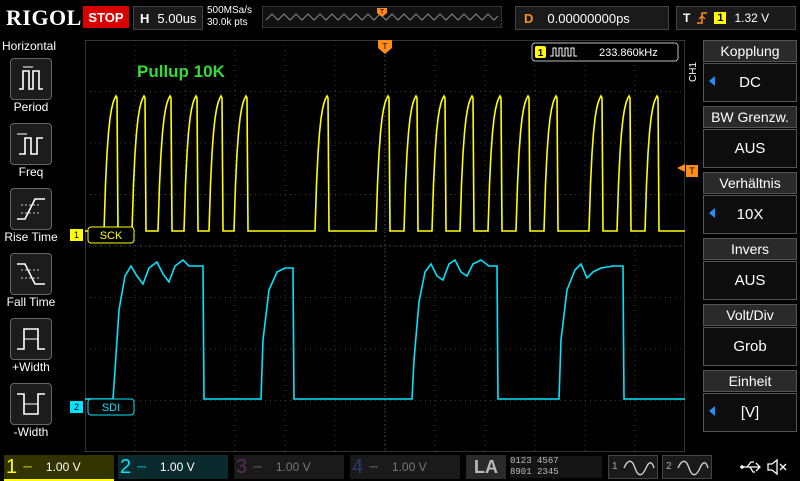  What do you see at coordinates (29, 46) in the screenshot?
I see `left-menu-title: Horizontal` at bounding box center [29, 46].